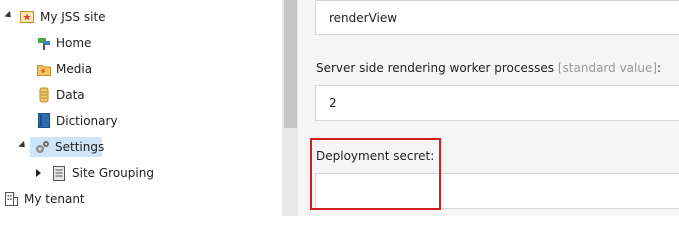 Image resolution: width=679 pixels, height=240 pixels. Describe the element at coordinates (290, 64) in the screenshot. I see `scrollbar-thumb` at that location.